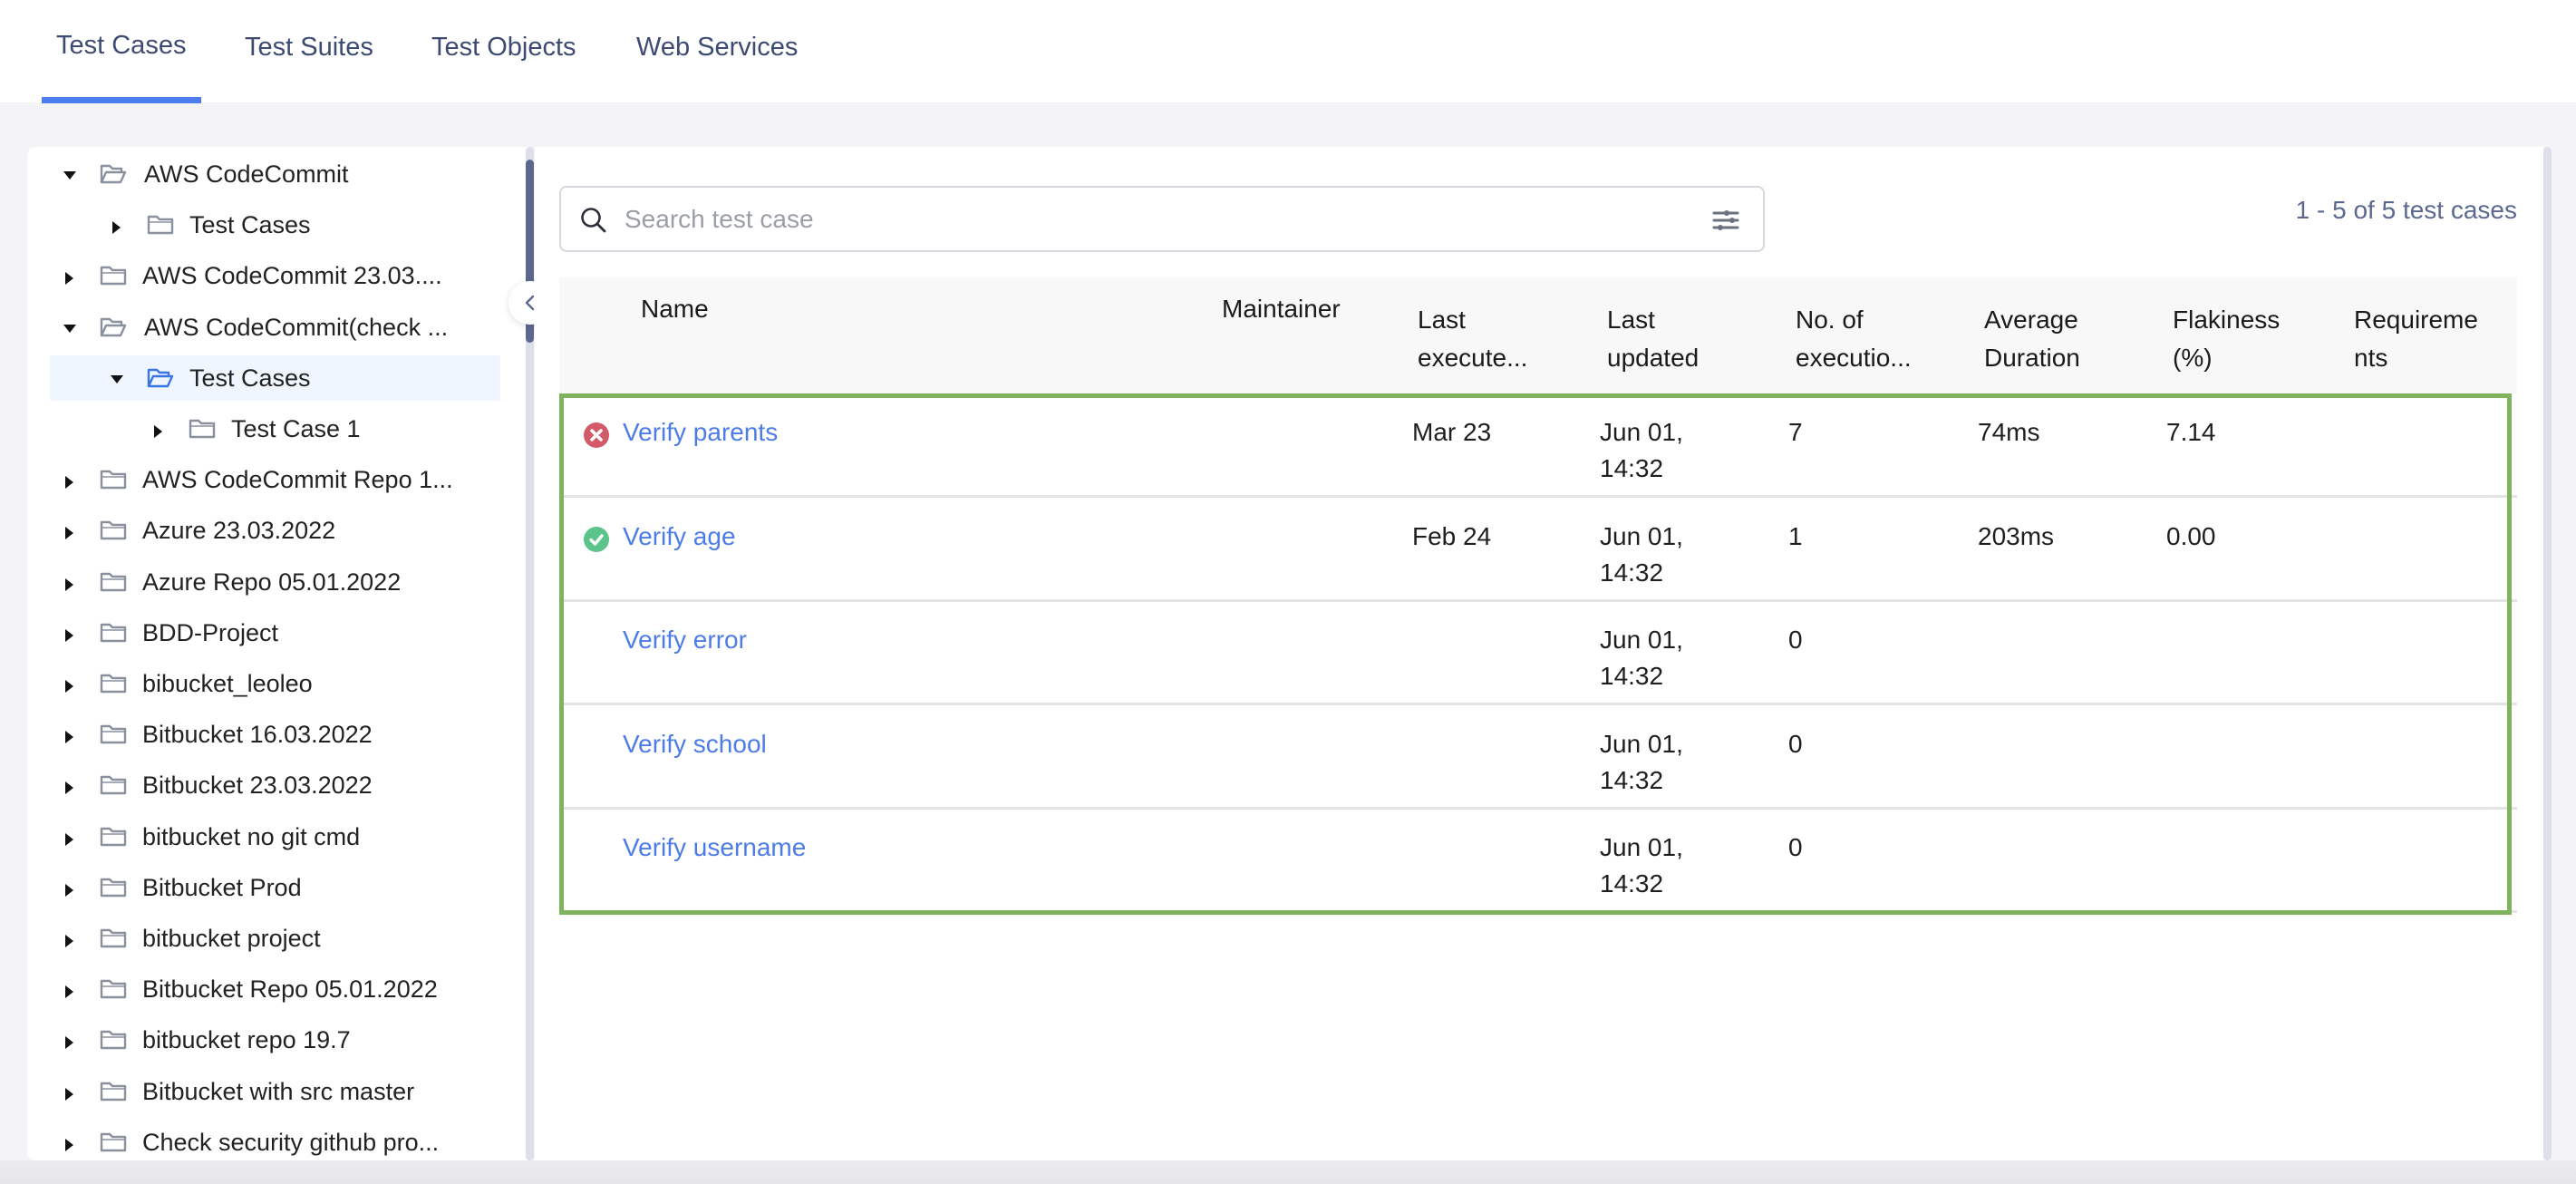 This screenshot has width=2576, height=1184. Describe the element at coordinates (257, 786) in the screenshot. I see `tree-item-label: Bitbucket 23.03.2022` at that location.